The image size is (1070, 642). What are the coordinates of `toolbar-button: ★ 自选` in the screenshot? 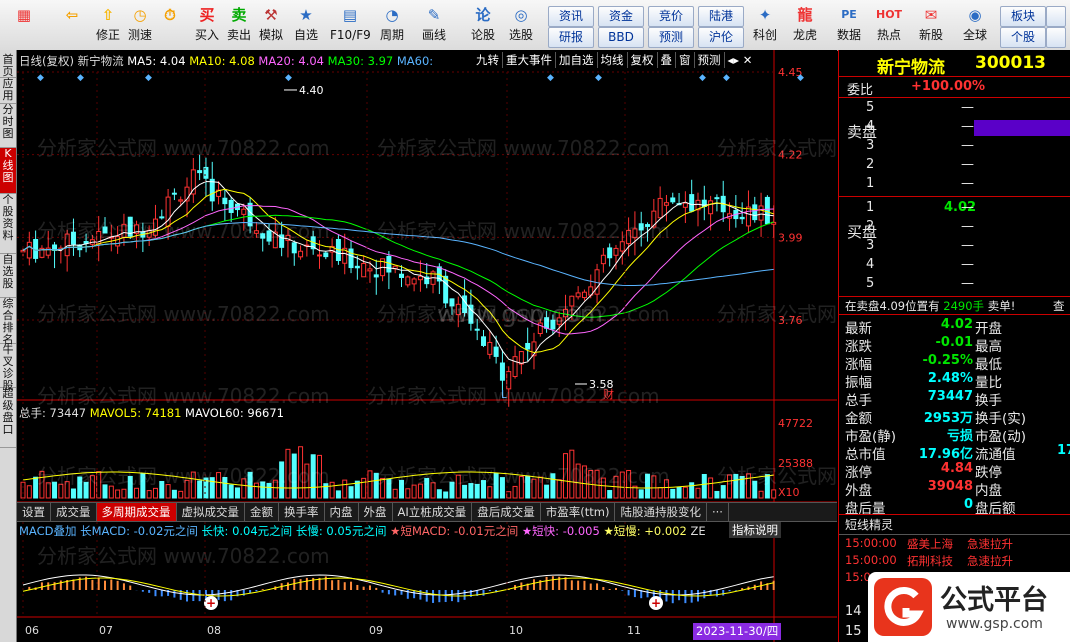 It's located at (306, 25).